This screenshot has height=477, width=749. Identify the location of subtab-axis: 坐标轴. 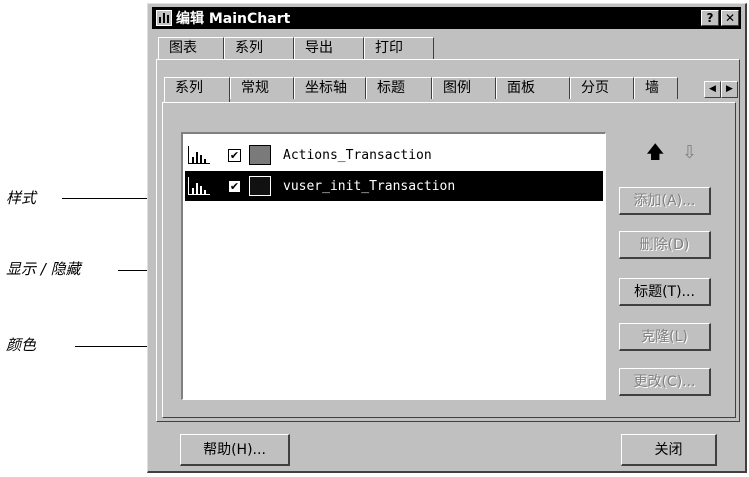
(330, 88).